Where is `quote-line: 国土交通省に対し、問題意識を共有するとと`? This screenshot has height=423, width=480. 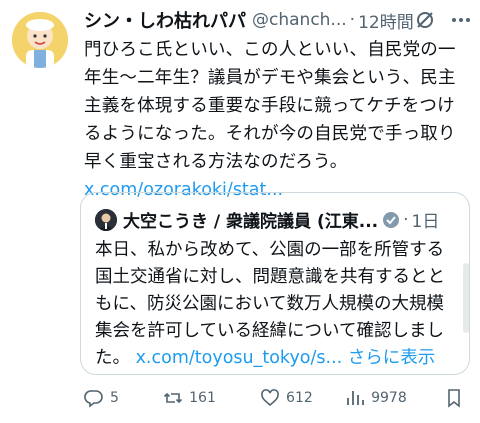
quote-line: 国土交通省に対し、問題意識を共有するとと is located at coordinates (270, 277).